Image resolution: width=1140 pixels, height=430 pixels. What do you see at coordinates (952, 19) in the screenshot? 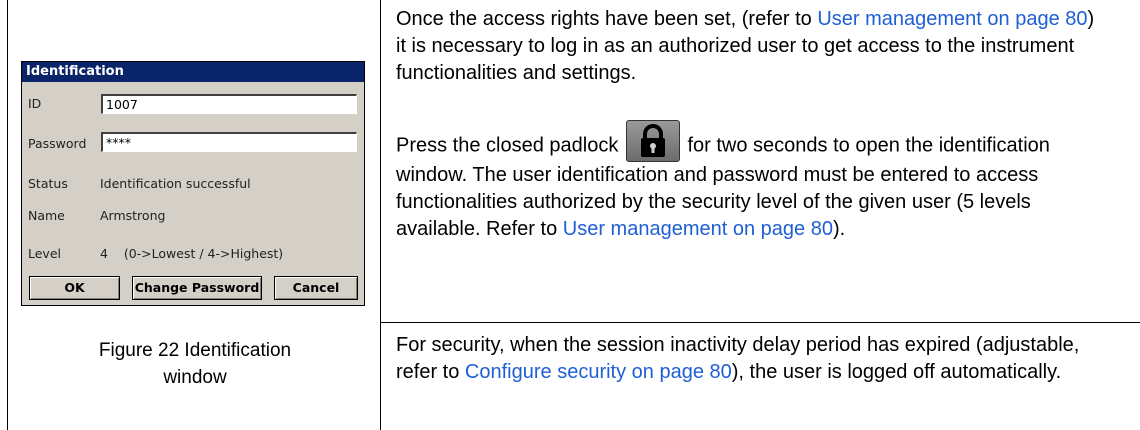
I see `link-user-management: User management on page 80` at bounding box center [952, 19].